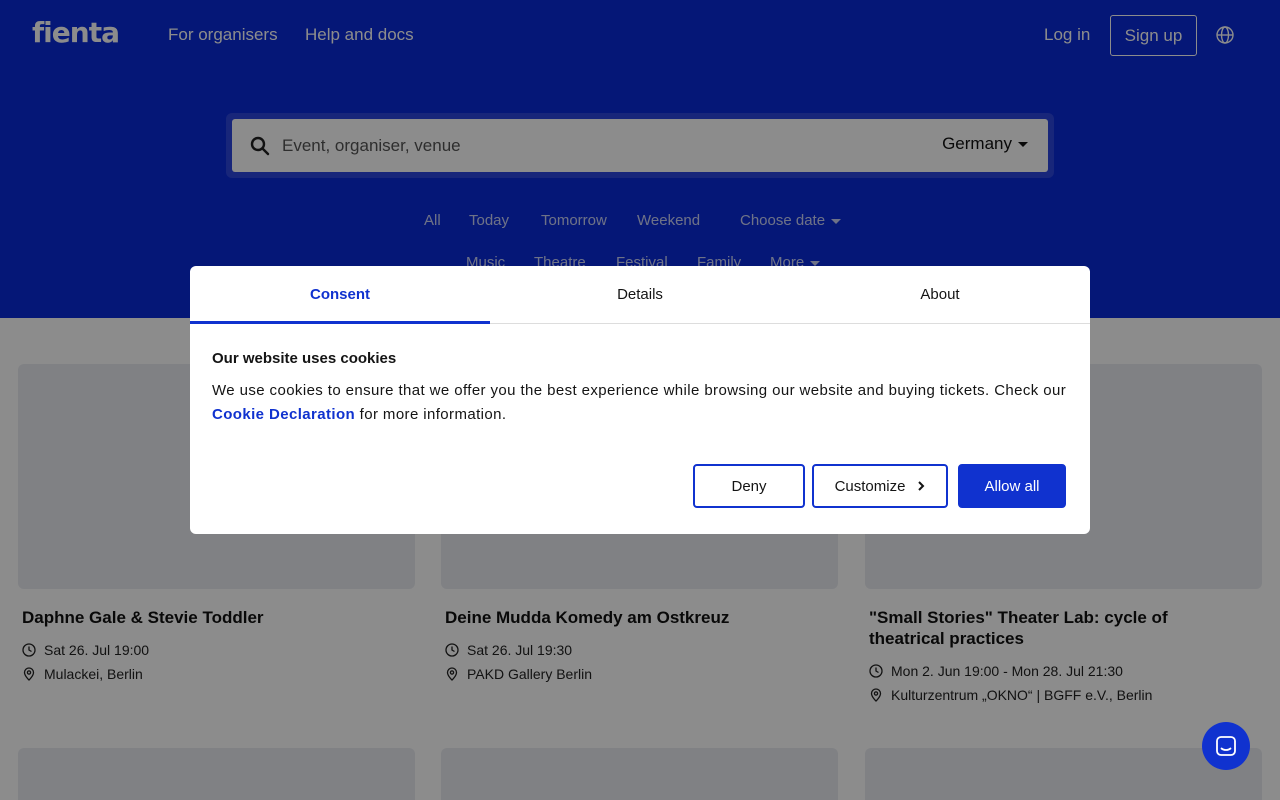 The width and height of the screenshot is (1280, 800). I want to click on customize-label: Customize, so click(870, 486).